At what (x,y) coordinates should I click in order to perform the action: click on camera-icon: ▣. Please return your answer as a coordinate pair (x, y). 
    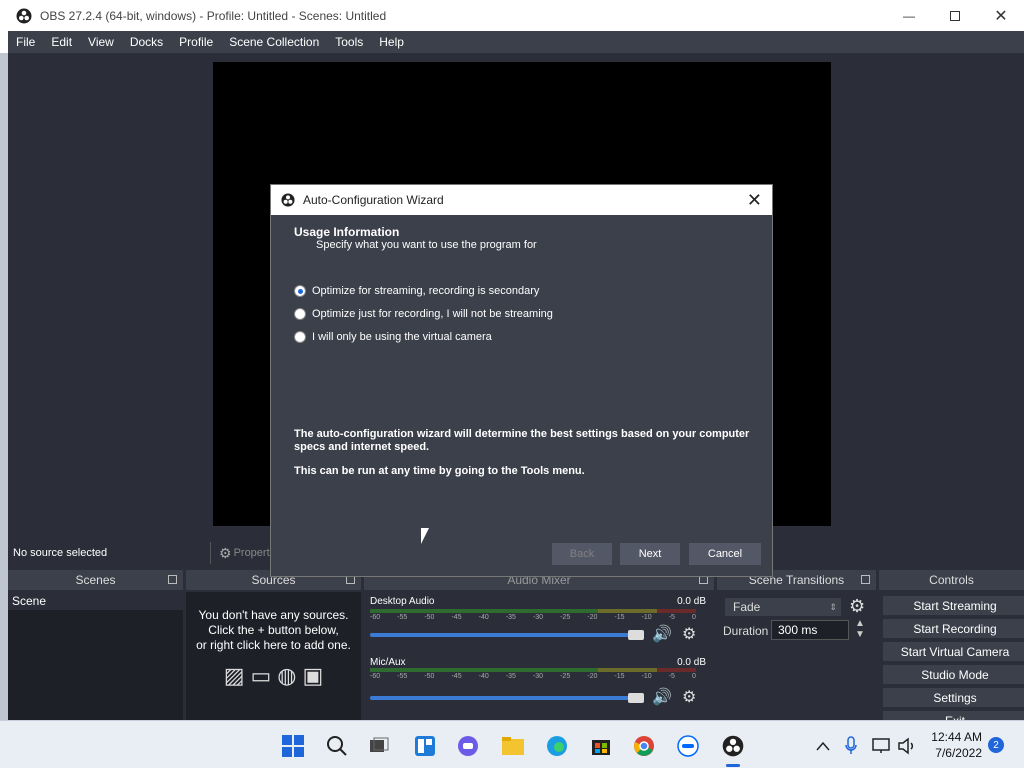
    Looking at the image, I should click on (313, 675).